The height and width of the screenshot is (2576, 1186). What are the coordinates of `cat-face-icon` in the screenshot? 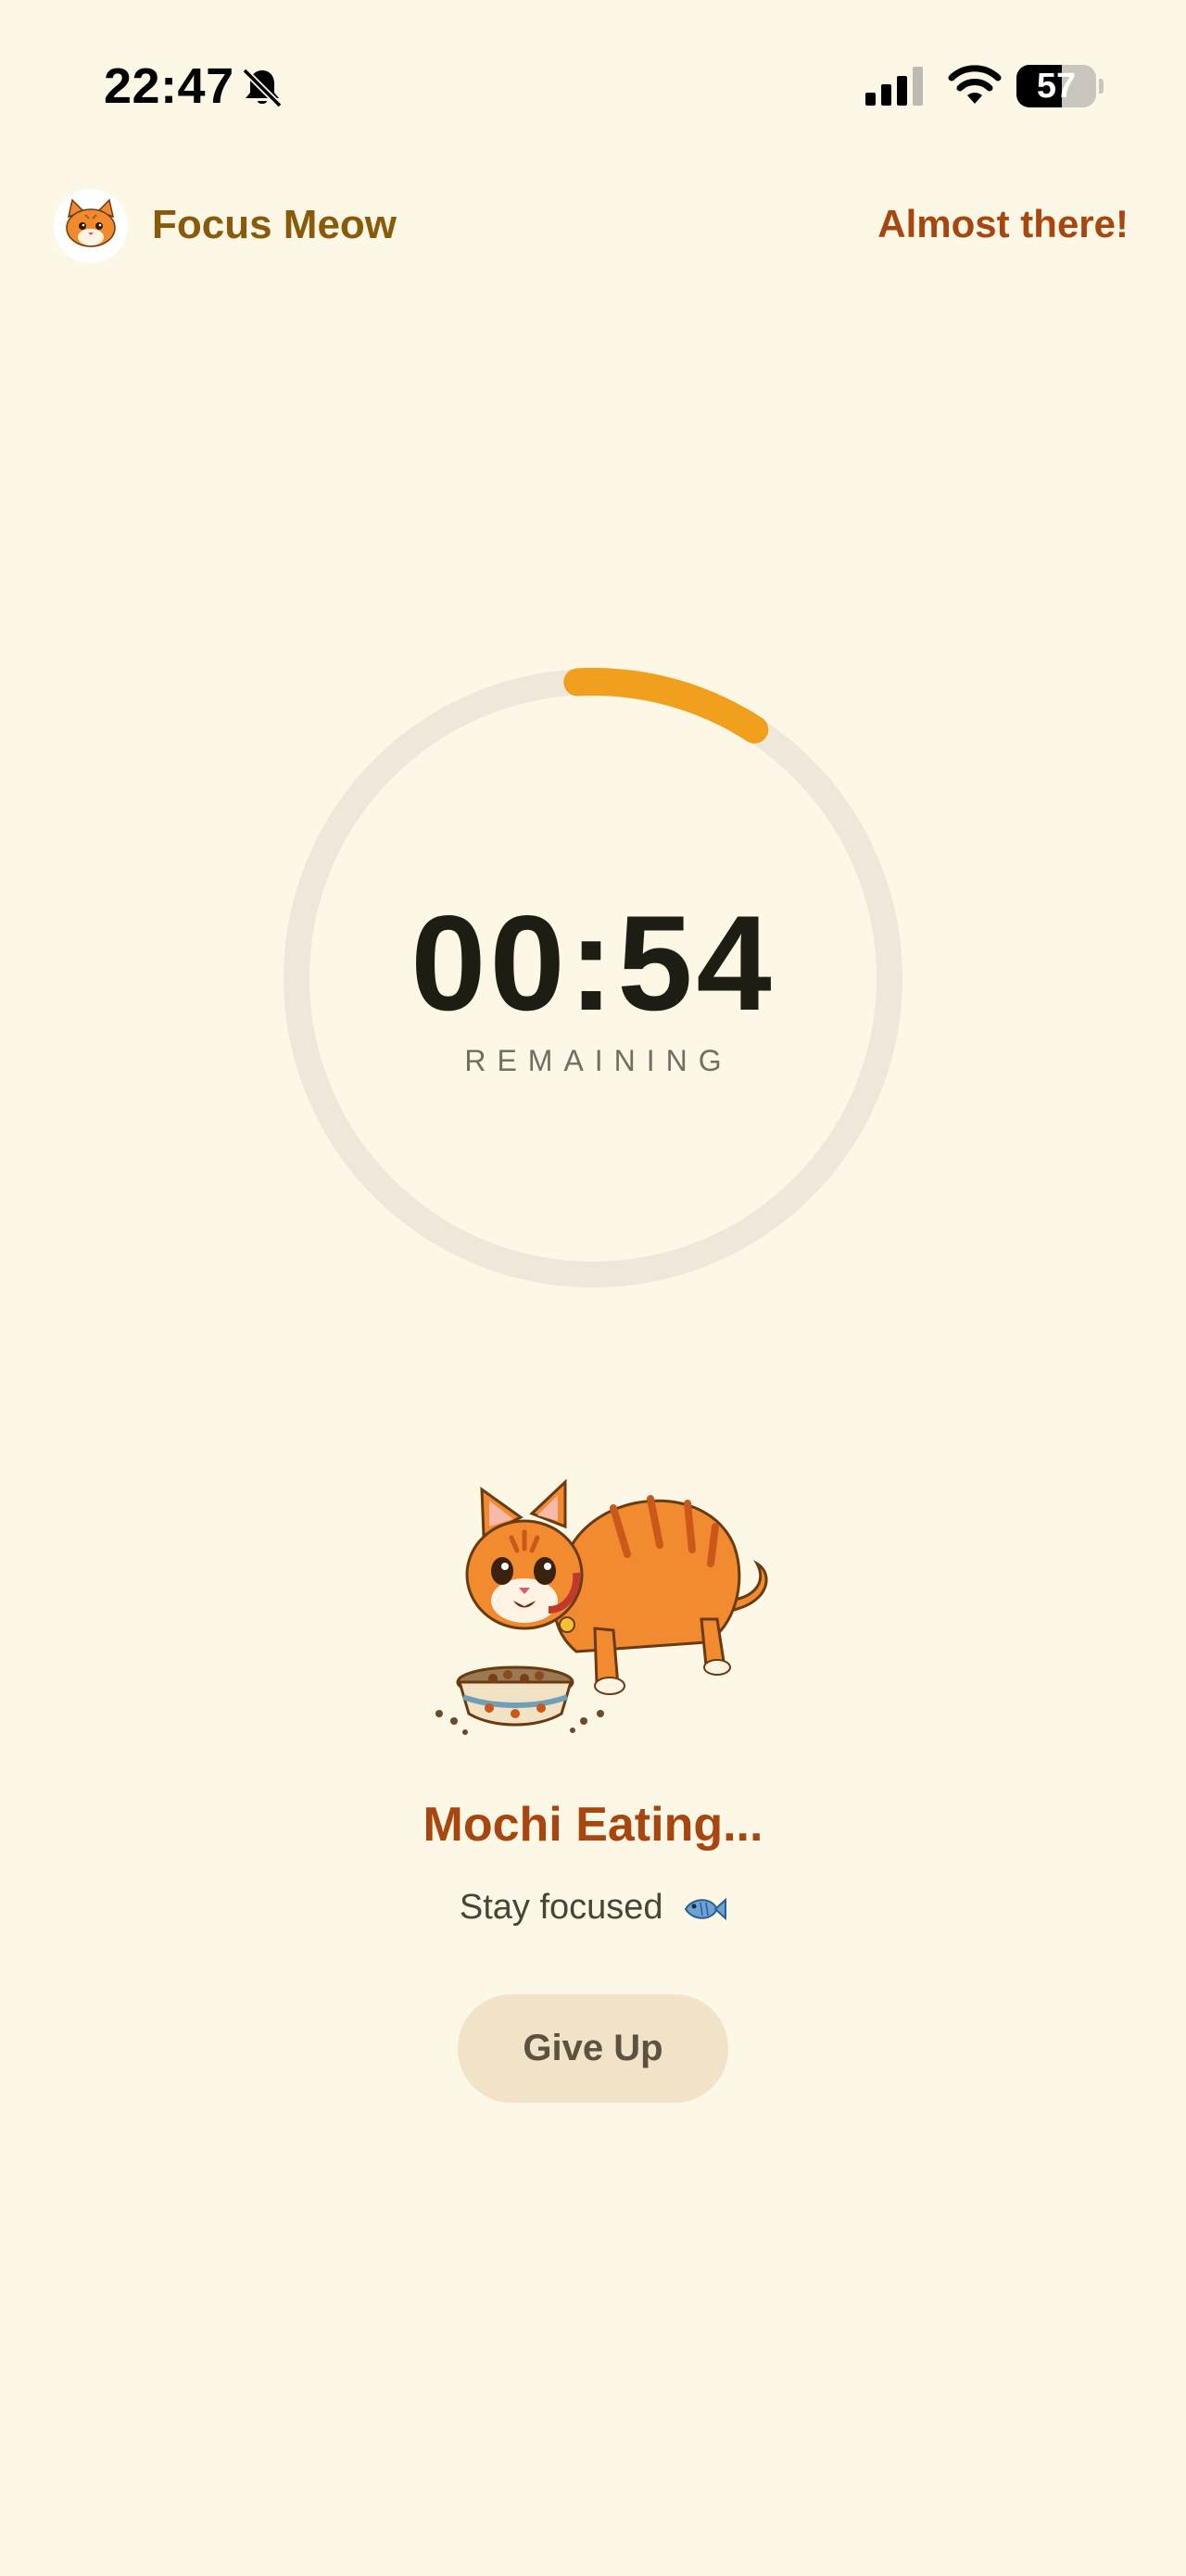 It's located at (91, 226).